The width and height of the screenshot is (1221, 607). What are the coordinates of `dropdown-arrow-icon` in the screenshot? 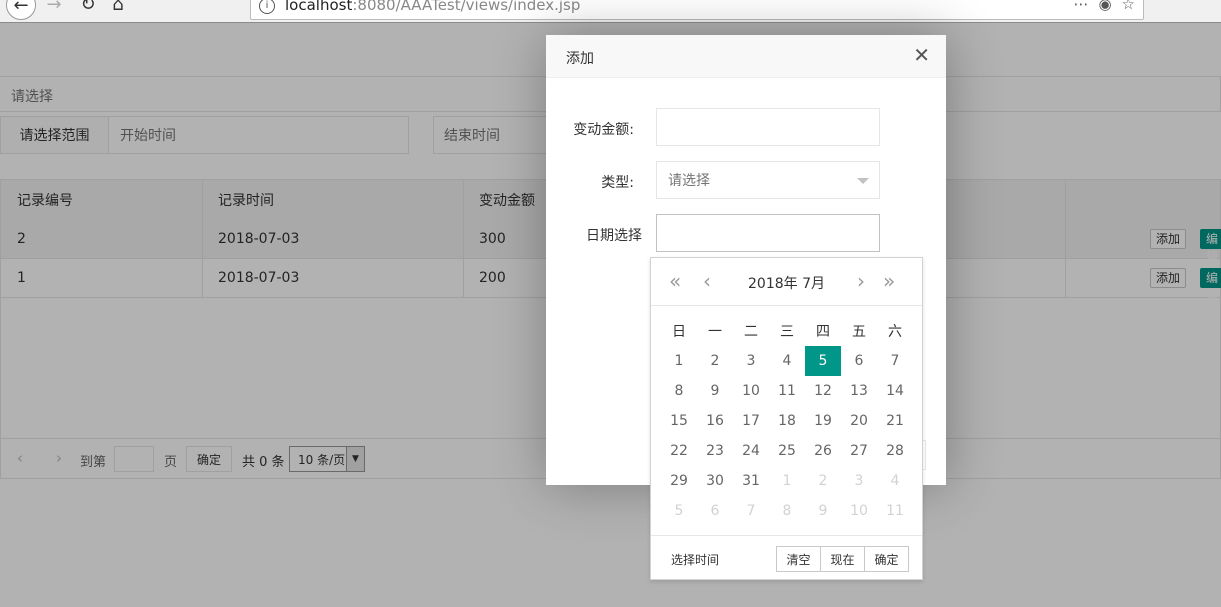 It's located at (863, 181).